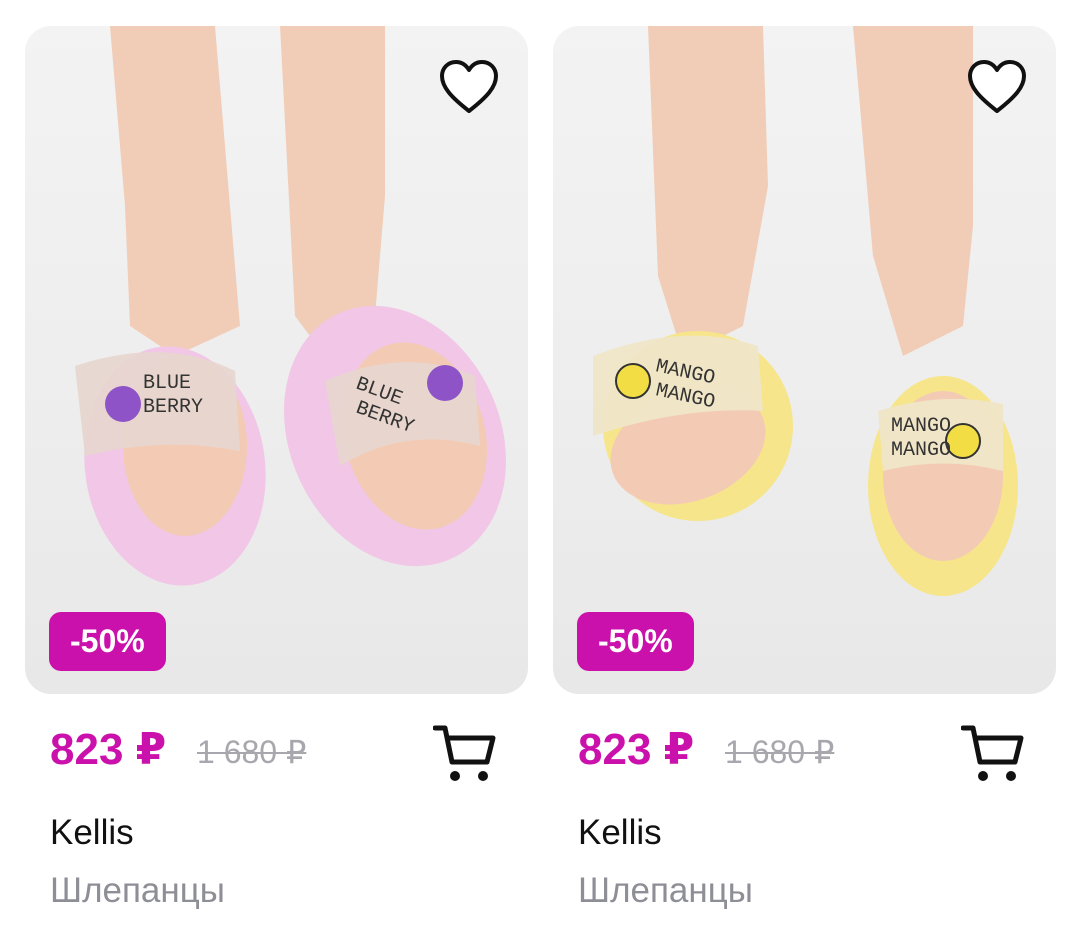  Describe the element at coordinates (173, 407) in the screenshot. I see `strap-text-line2: BERRY` at that location.